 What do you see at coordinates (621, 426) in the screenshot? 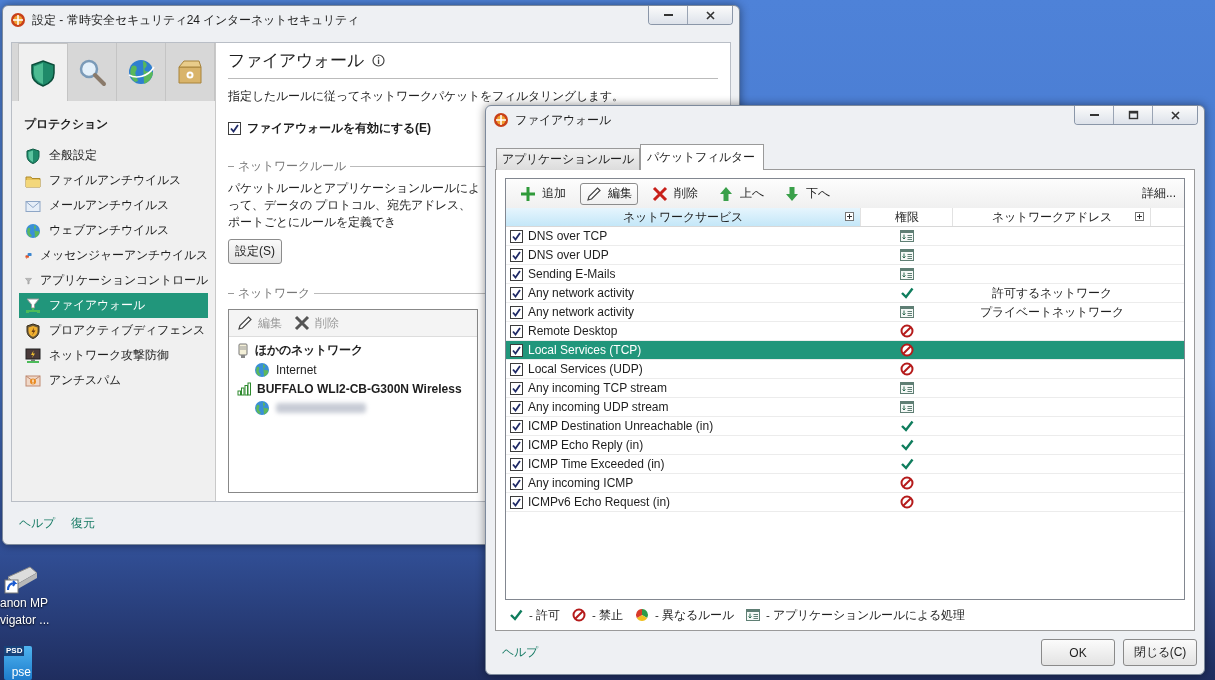
I see `table-cell: ICMP Destination Unreachable (in)` at bounding box center [621, 426].